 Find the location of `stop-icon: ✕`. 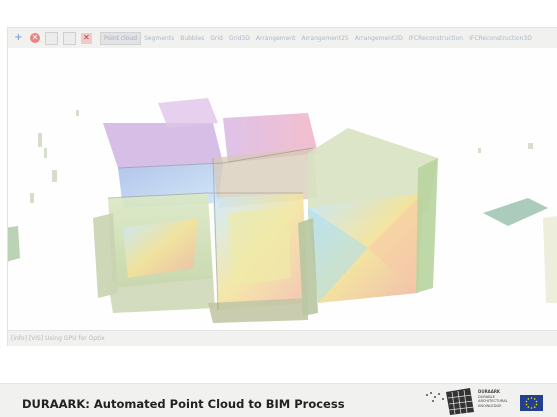

stop-icon: ✕ is located at coordinates (35, 38).